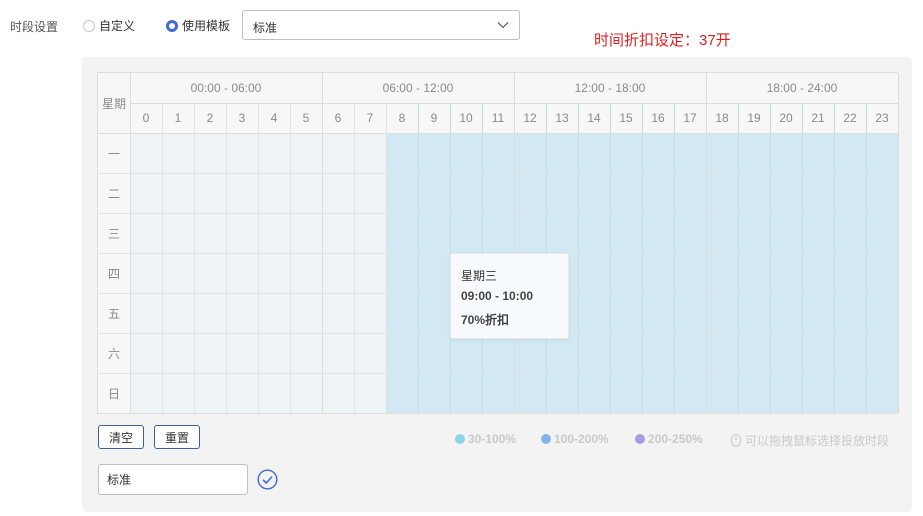 The image size is (923, 516). What do you see at coordinates (121, 437) in the screenshot?
I see `clear-button: 清空` at bounding box center [121, 437].